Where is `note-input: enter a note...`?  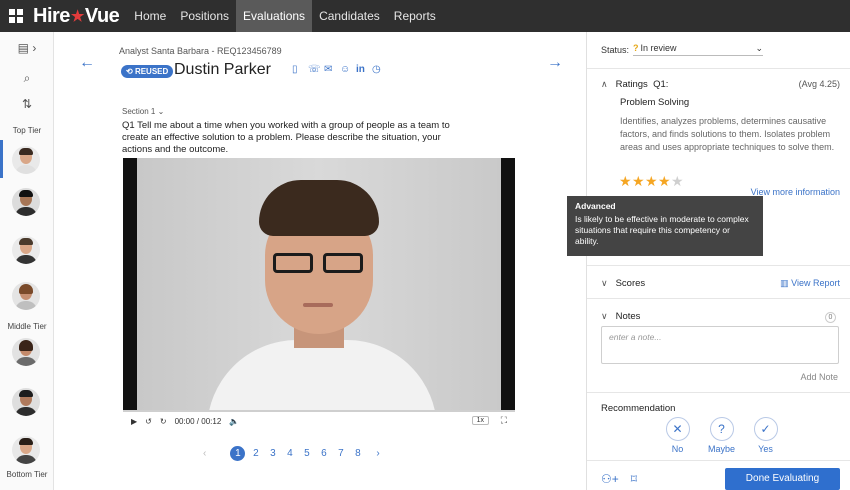 note-input: enter a note... is located at coordinates (720, 345).